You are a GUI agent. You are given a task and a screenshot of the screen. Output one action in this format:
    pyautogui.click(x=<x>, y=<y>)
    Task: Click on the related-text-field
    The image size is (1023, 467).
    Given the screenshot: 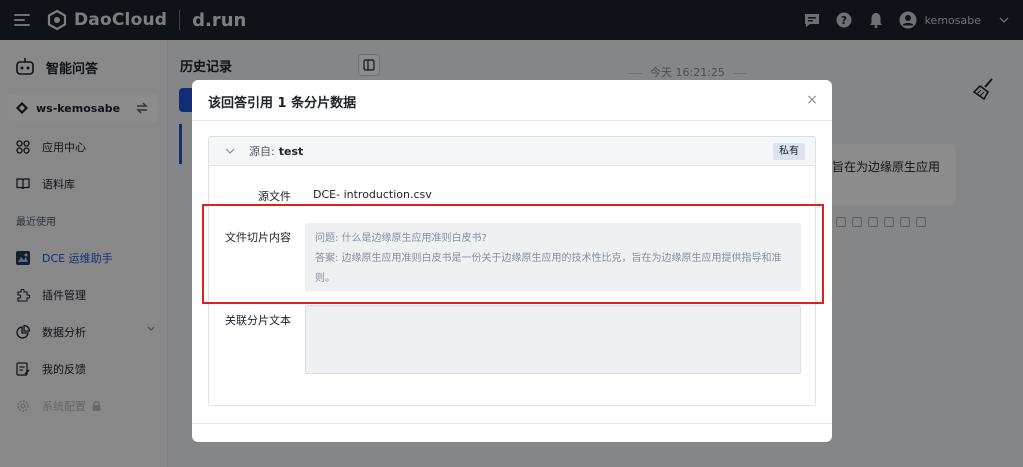 What is the action you would take?
    pyautogui.click(x=553, y=339)
    